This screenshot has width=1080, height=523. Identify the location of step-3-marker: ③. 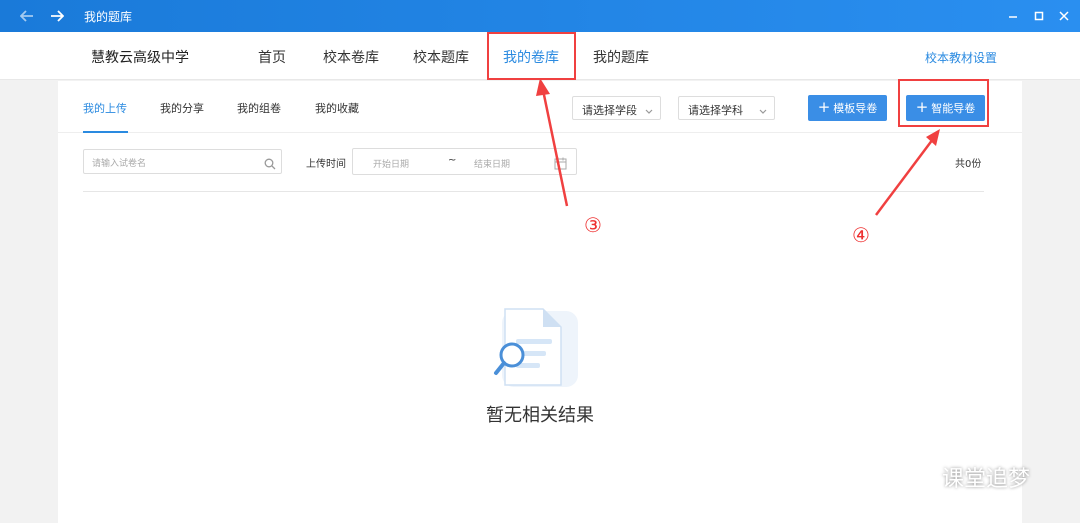
(593, 225).